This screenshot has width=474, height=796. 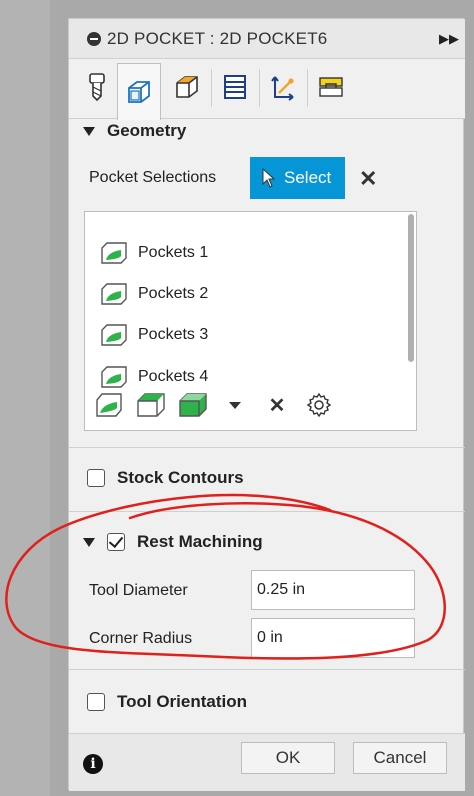 I want to click on ok-button: OK, so click(x=288, y=758).